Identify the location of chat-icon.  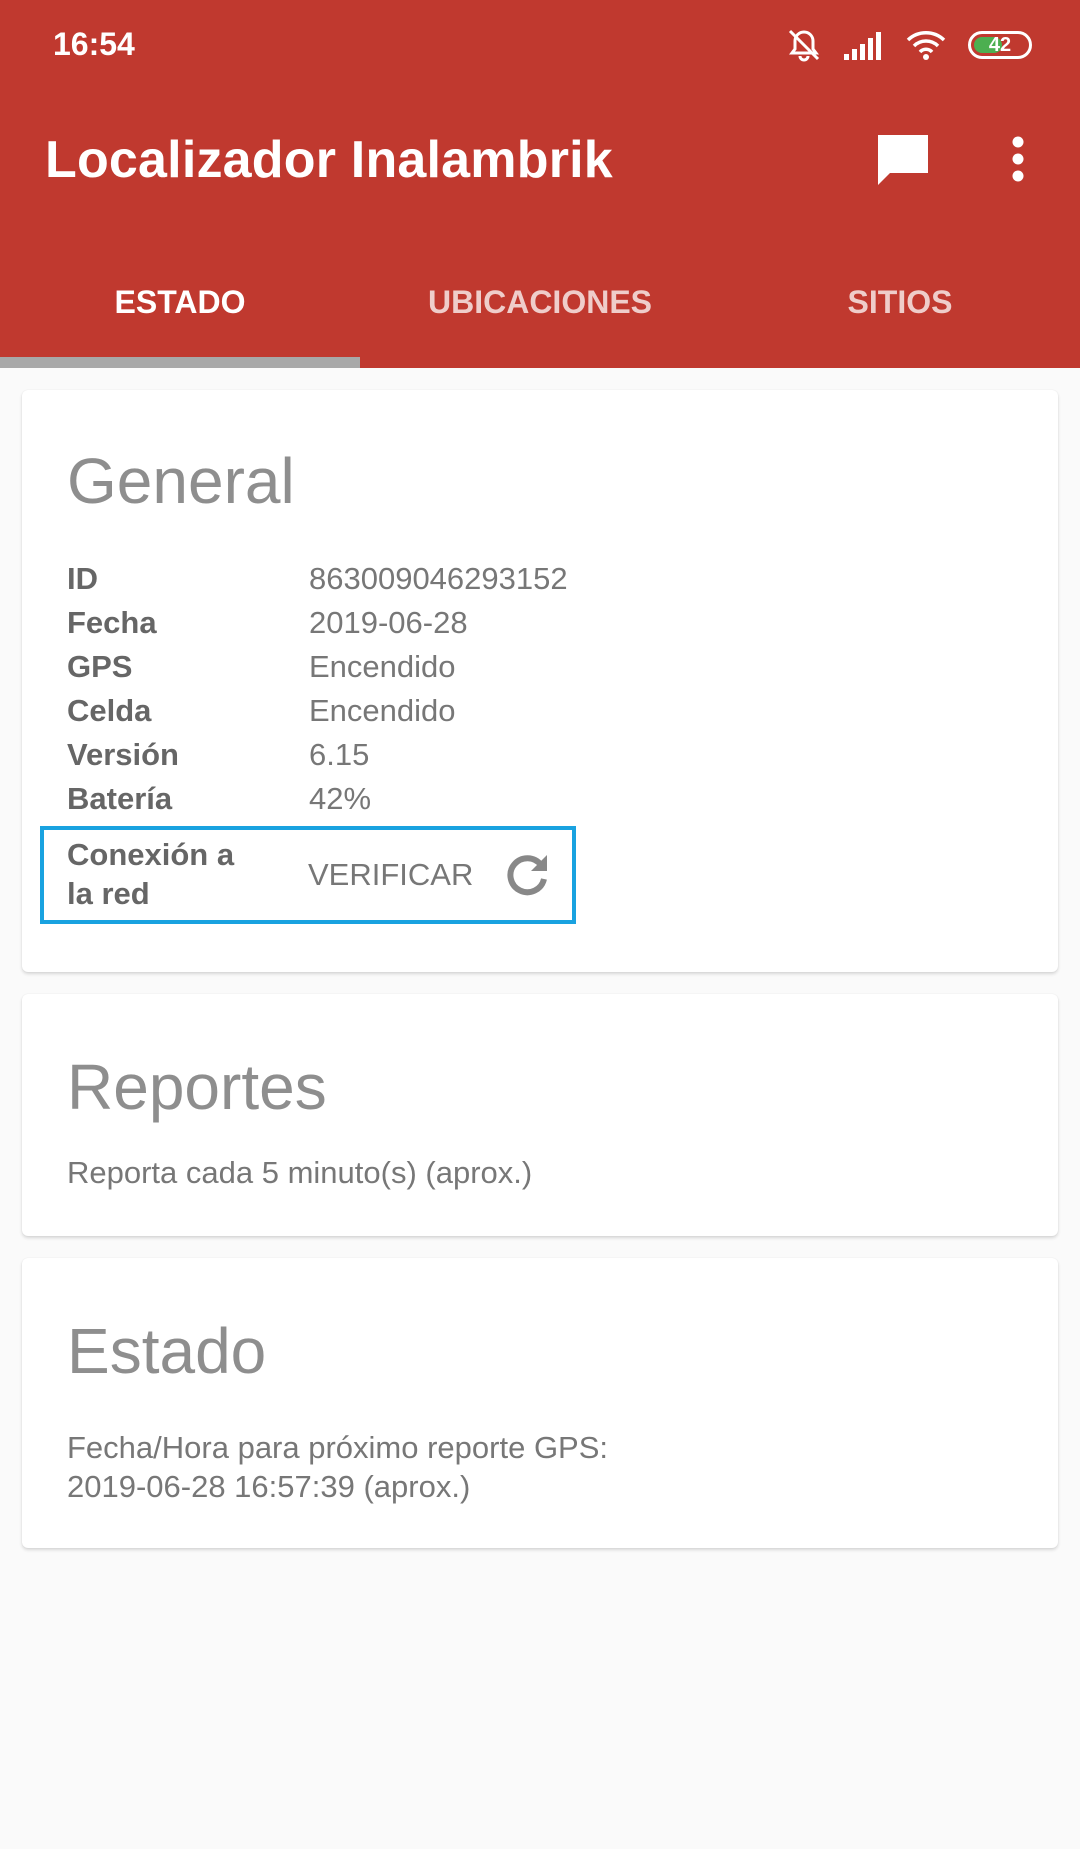
(903, 160).